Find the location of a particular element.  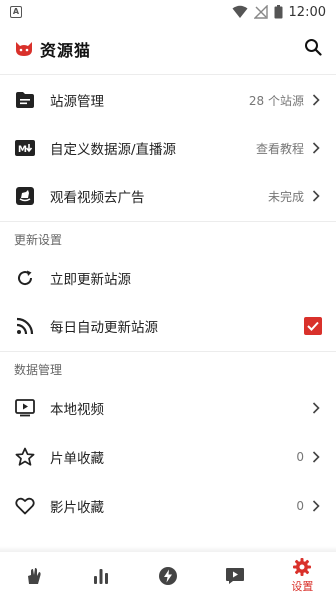

row-label: 片单收藏 is located at coordinates (77, 459).